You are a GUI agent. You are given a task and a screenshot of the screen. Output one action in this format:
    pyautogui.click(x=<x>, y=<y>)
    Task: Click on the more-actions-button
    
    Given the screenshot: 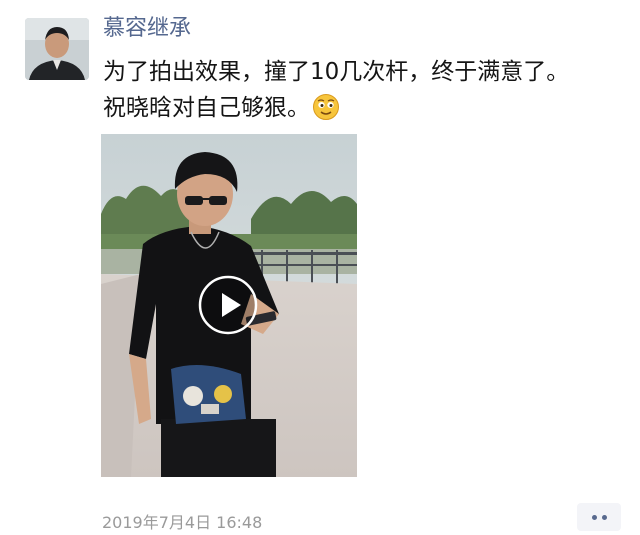 What is the action you would take?
    pyautogui.click(x=599, y=517)
    